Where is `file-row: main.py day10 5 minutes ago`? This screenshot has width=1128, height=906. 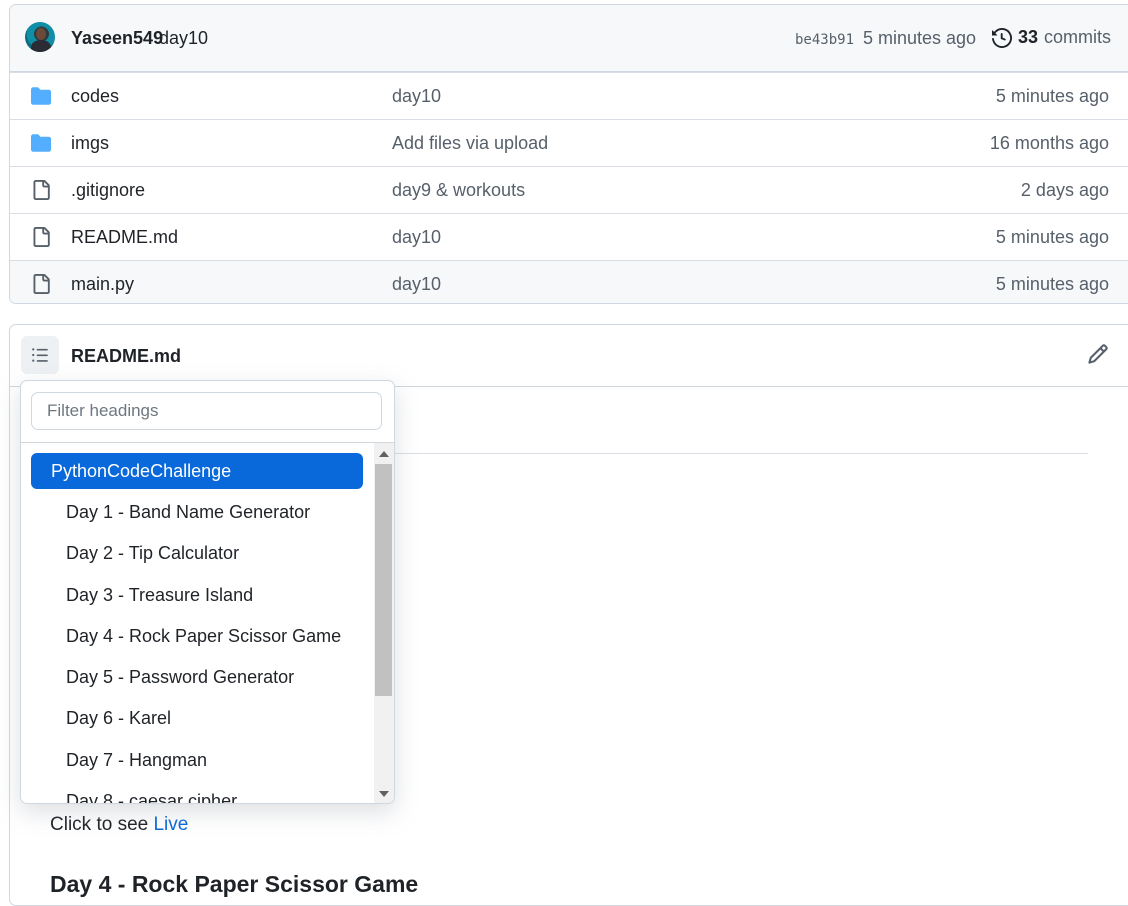
file-row: main.py day10 5 minutes ago is located at coordinates (569, 281).